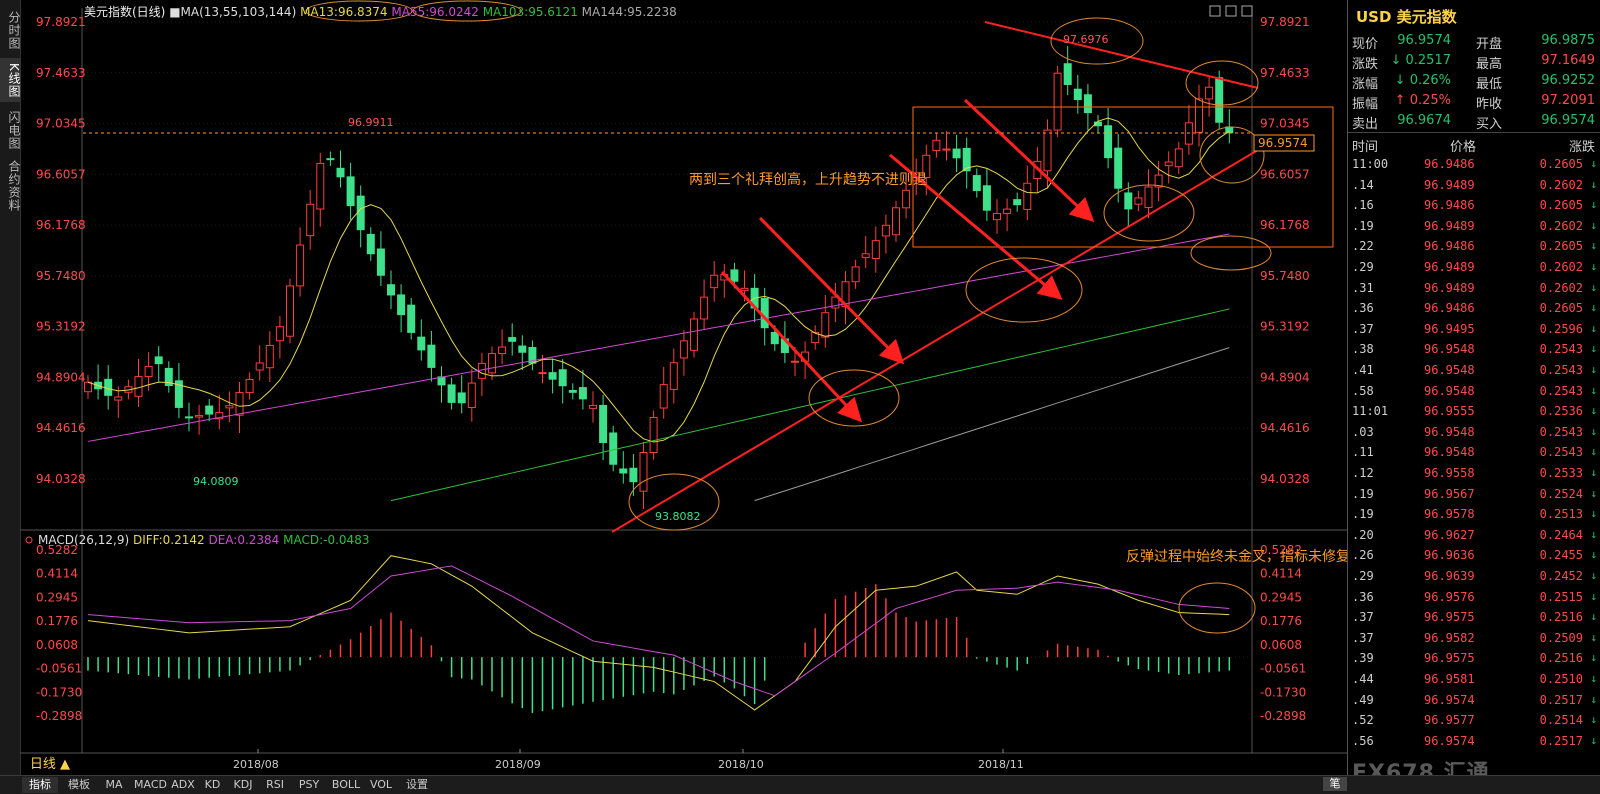  What do you see at coordinates (1370, 411) in the screenshot?
I see `tick-time: 11:01` at bounding box center [1370, 411].